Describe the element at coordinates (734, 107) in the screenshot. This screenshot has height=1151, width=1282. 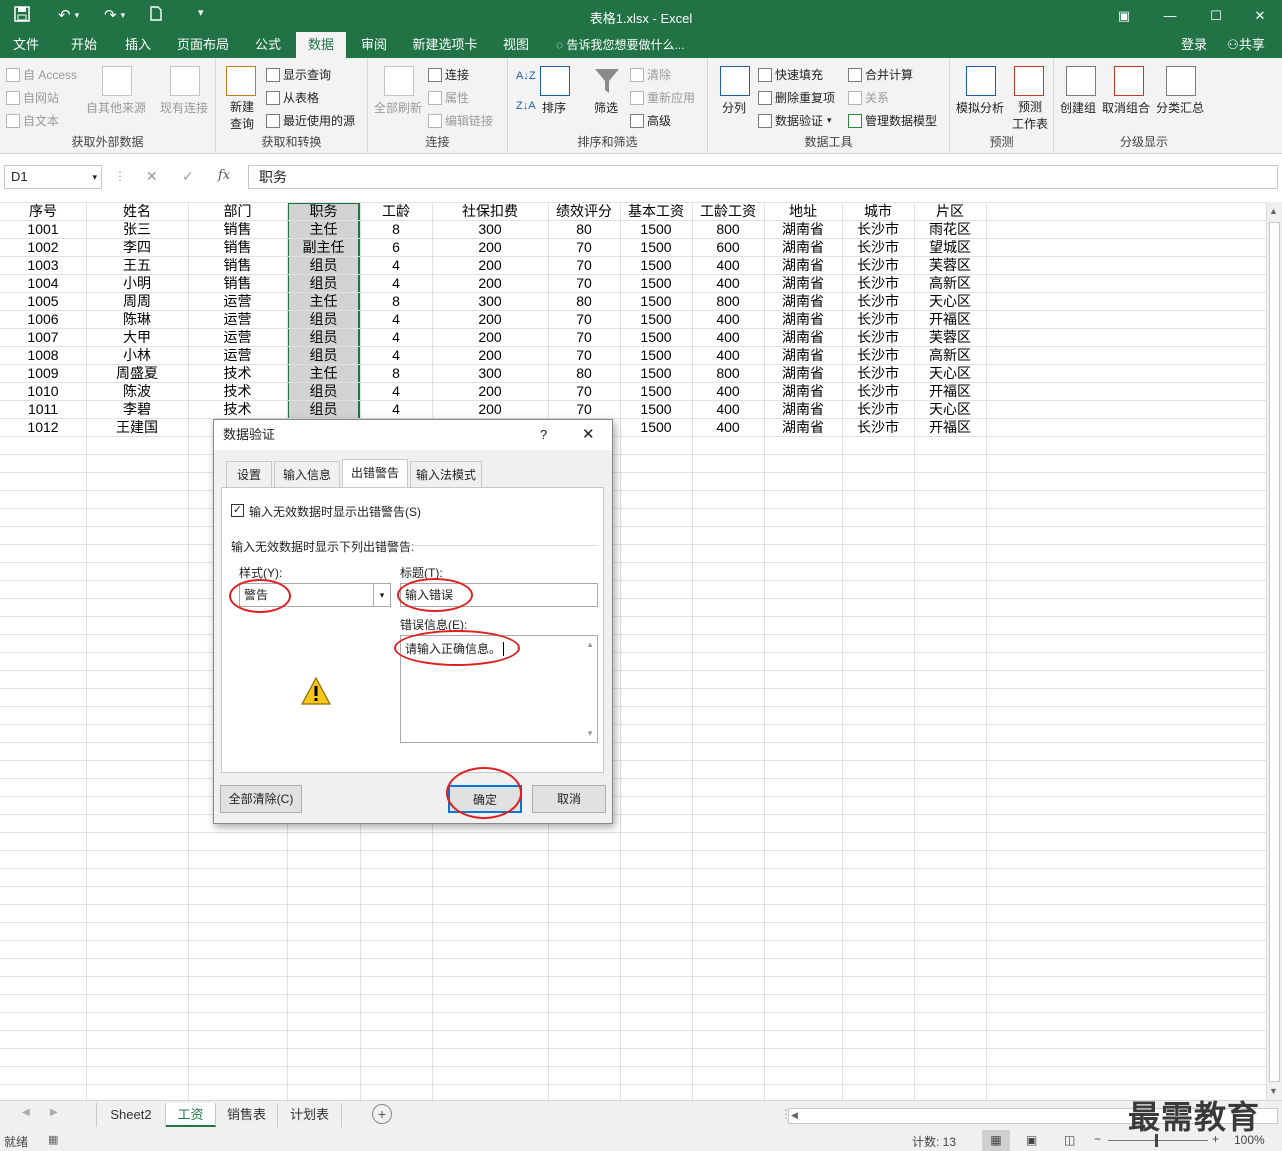
I see `text-to-columns-button: 分列` at that location.